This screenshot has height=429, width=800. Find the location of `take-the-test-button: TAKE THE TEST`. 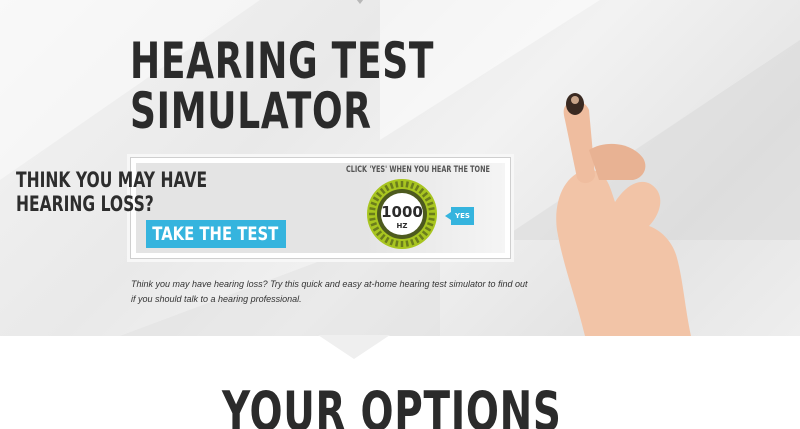

take-the-test-button: TAKE THE TEST is located at coordinates (216, 234).